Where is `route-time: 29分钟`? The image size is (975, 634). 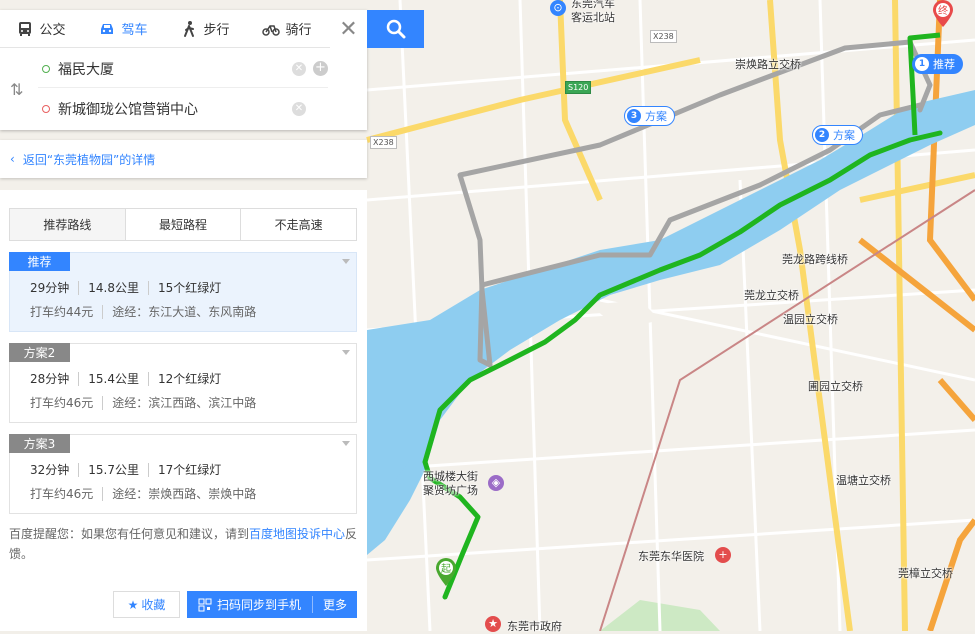
route-time: 29分钟 is located at coordinates (50, 288).